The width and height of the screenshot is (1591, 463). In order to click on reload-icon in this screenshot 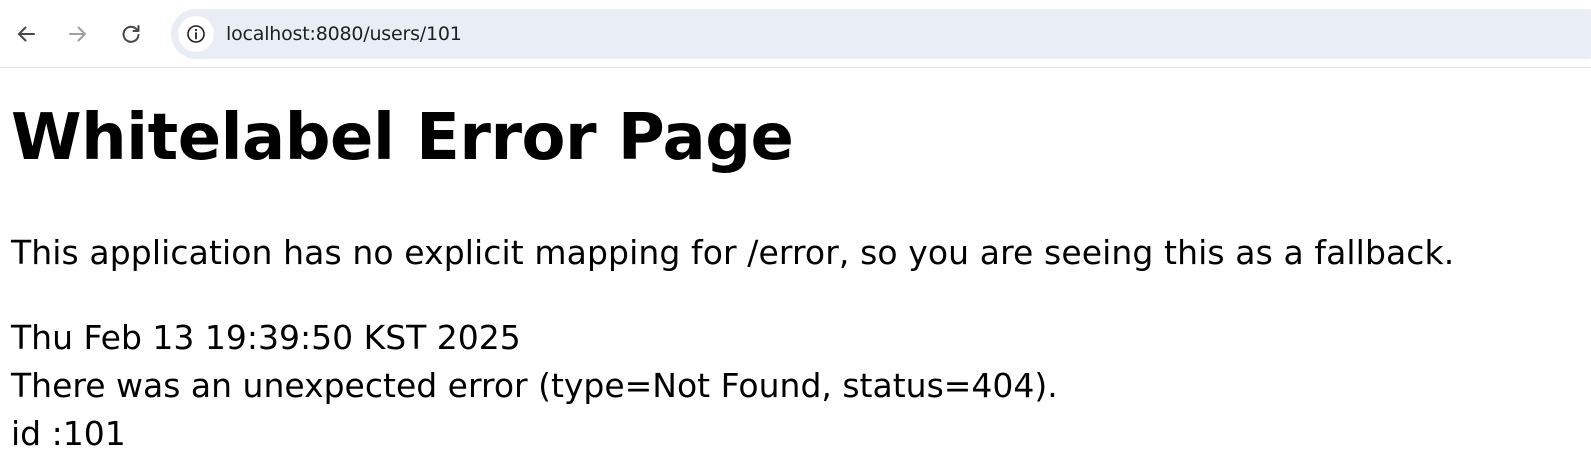, I will do `click(131, 34)`.